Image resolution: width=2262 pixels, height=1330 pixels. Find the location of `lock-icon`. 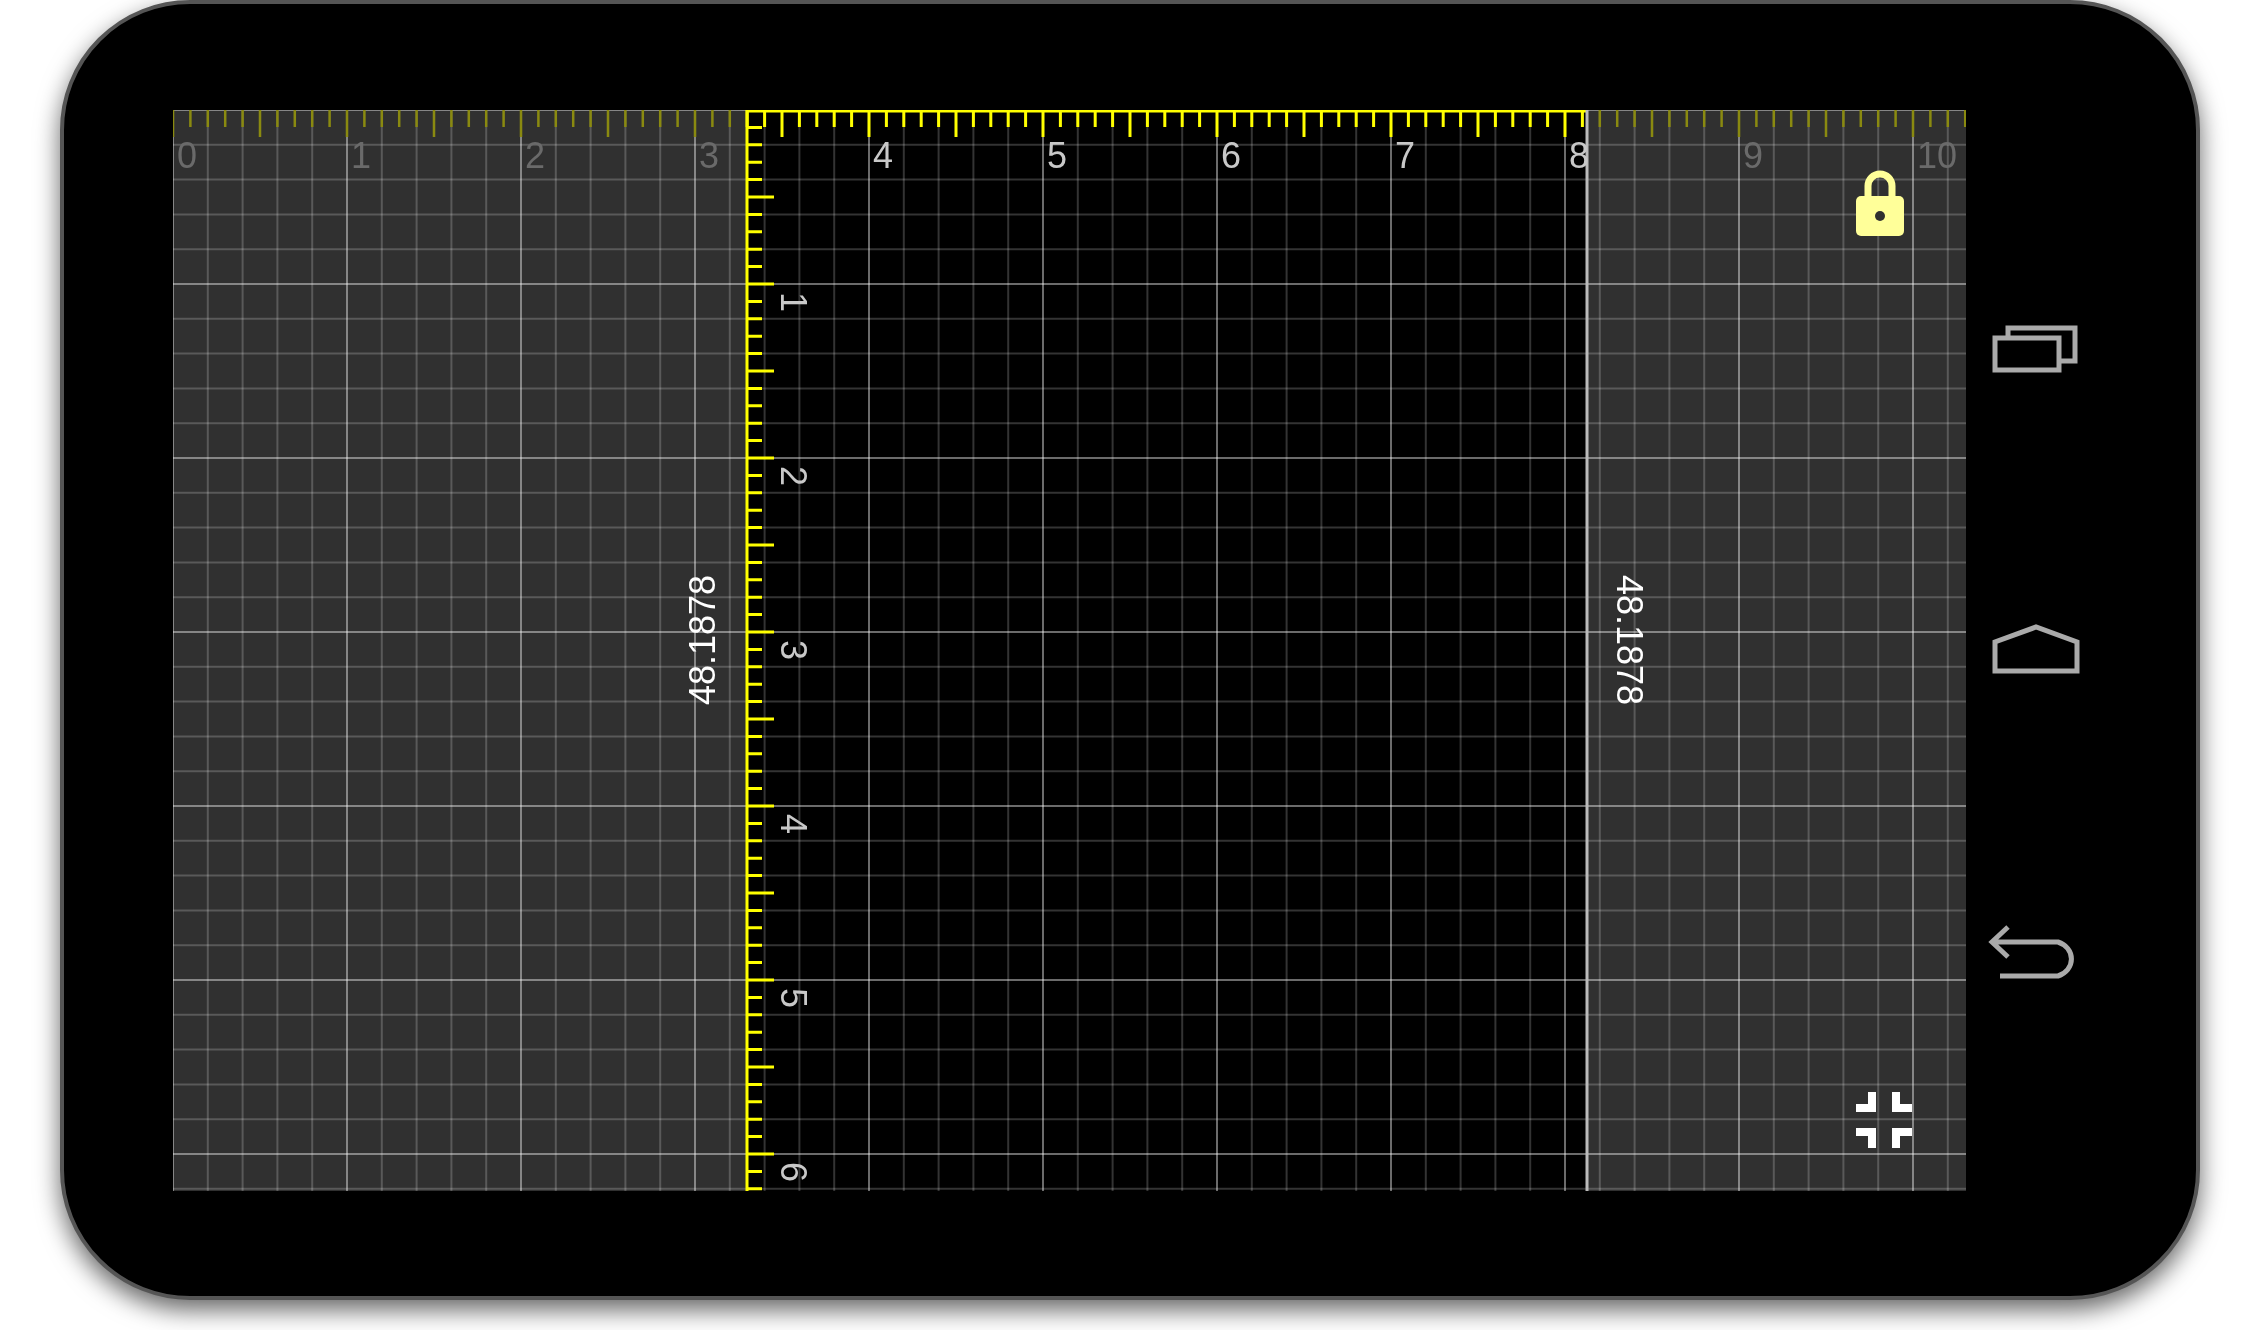

lock-icon is located at coordinates (1880, 203).